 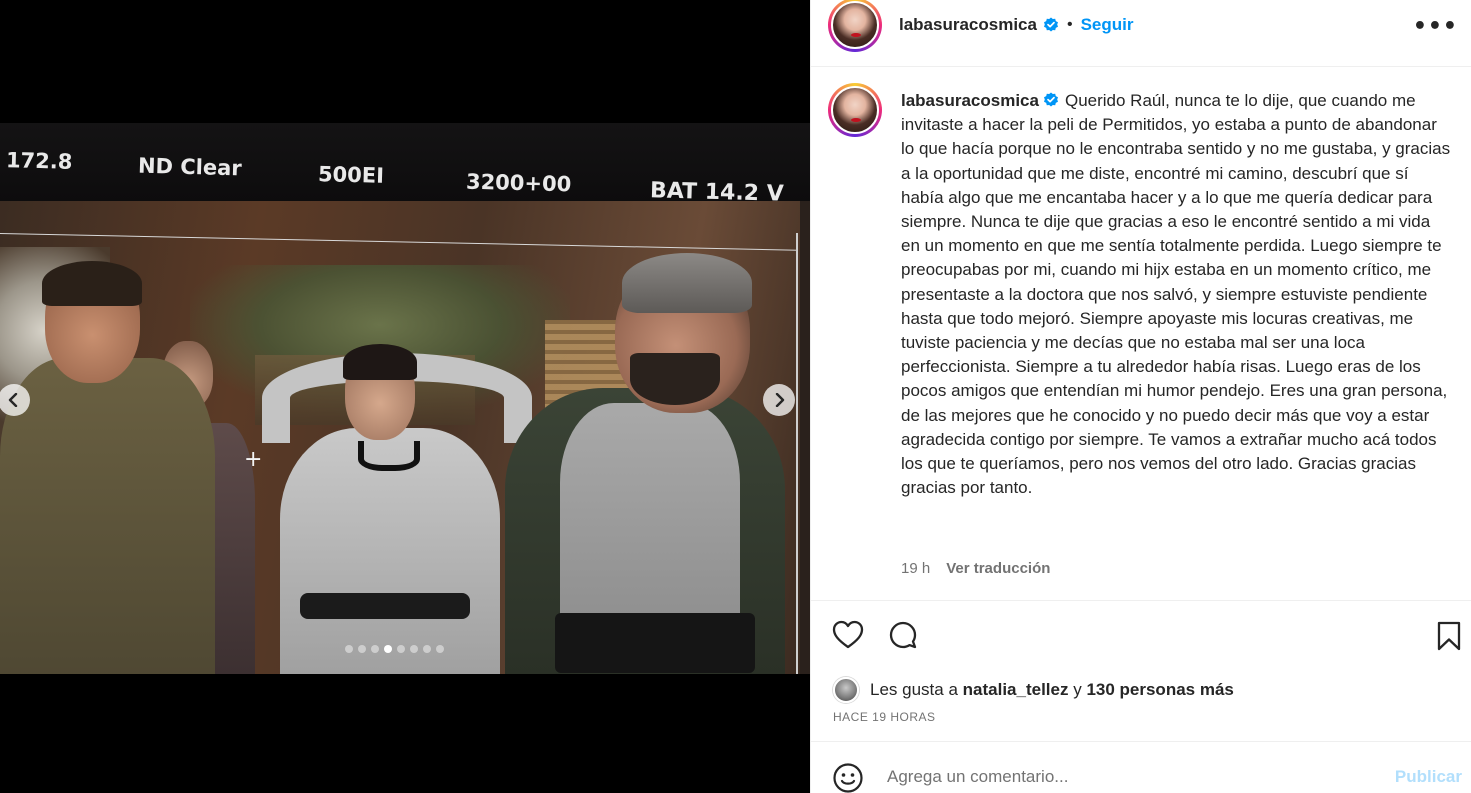 I want to click on liker-avatar, so click(x=846, y=690).